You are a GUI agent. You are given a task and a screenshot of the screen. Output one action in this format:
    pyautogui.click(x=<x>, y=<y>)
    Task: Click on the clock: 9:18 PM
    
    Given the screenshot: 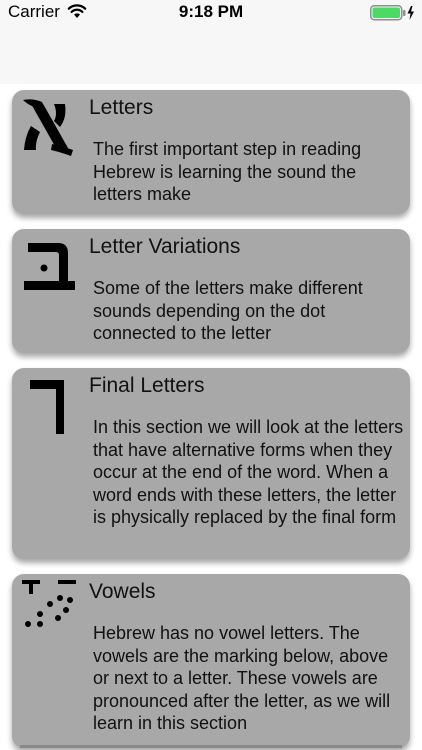 What is the action you would take?
    pyautogui.click(x=211, y=11)
    